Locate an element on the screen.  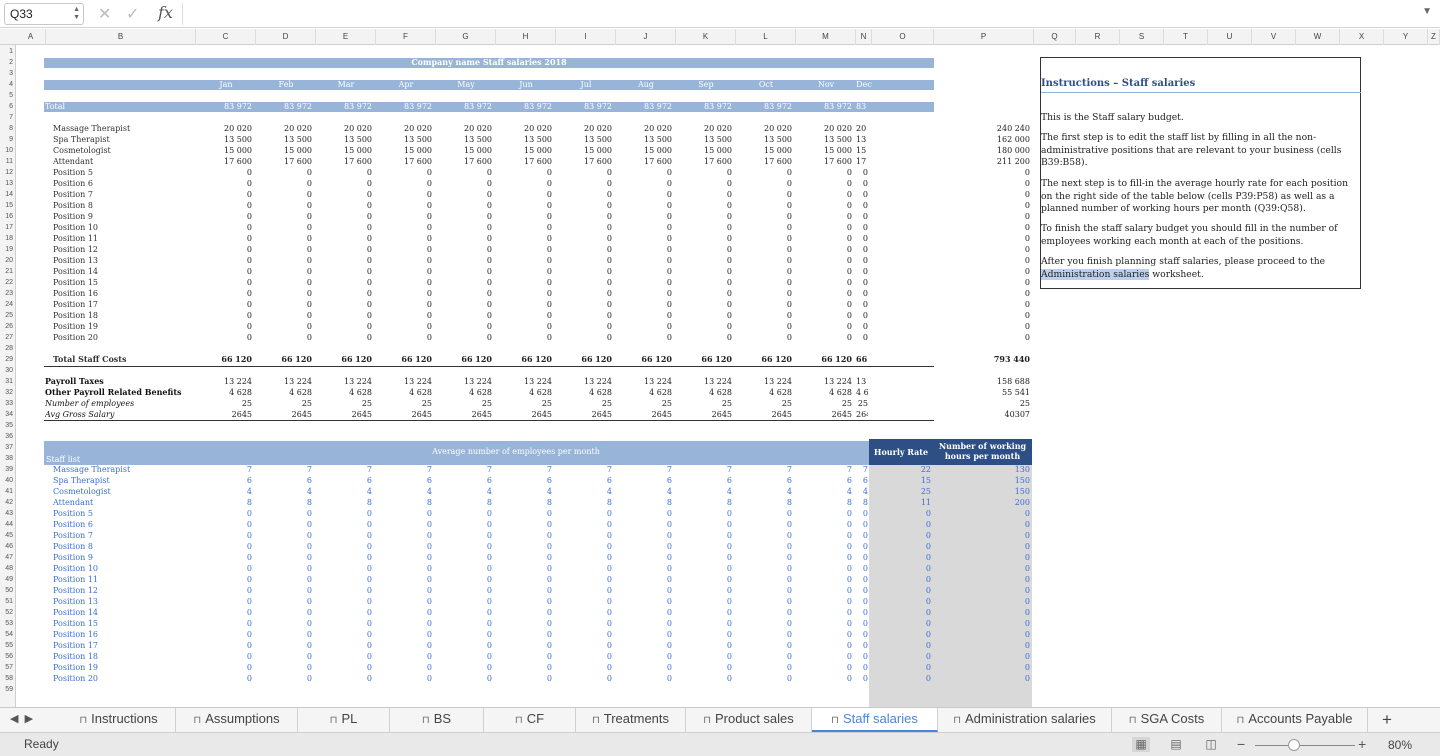
administration-salaries-link: Administration salaries is located at coordinates (1095, 274).